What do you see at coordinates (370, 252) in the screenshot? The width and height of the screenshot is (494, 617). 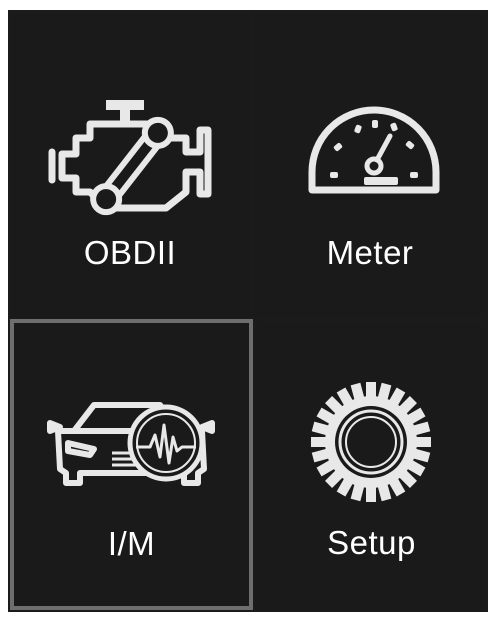 I see `meter-label: Meter` at bounding box center [370, 252].